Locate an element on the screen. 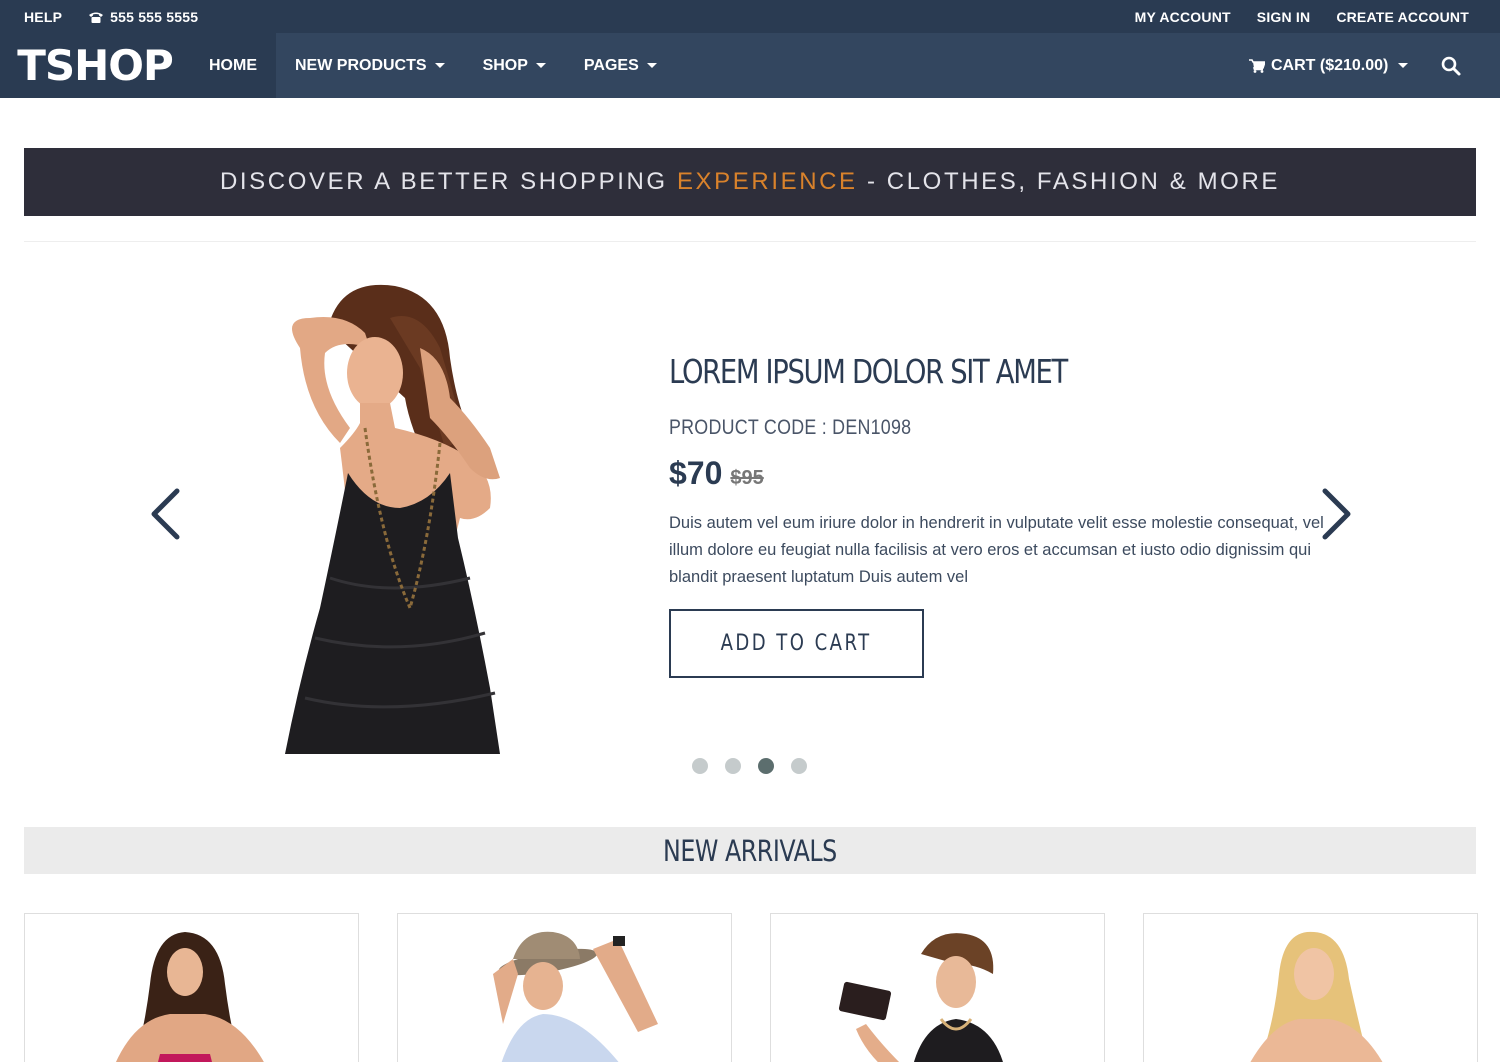  nav-item-label: SHOP is located at coordinates (505, 65).